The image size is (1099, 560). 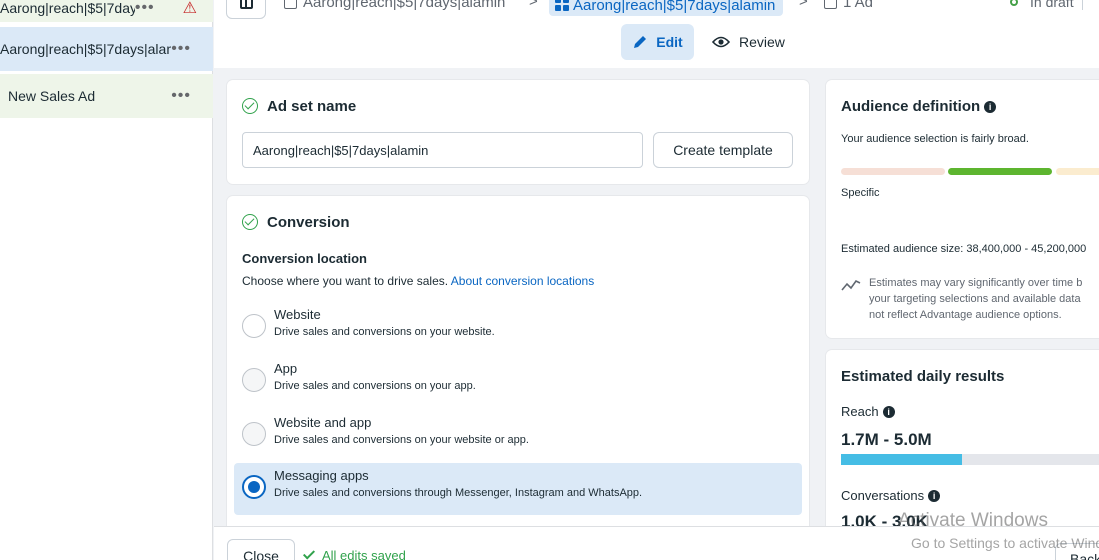 I want to click on tab-edit-label: Edit, so click(x=669, y=42).